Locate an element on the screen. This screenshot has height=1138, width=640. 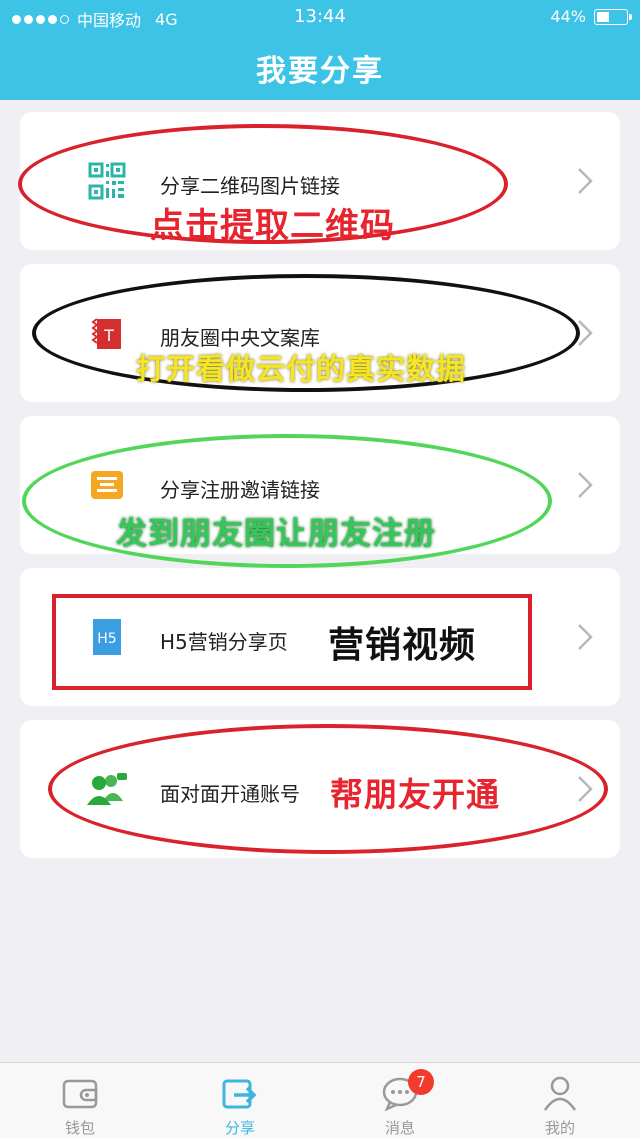
menu-item-face-to-face: 面对面开通账号 帮朋友开通 is located at coordinates (320, 789).